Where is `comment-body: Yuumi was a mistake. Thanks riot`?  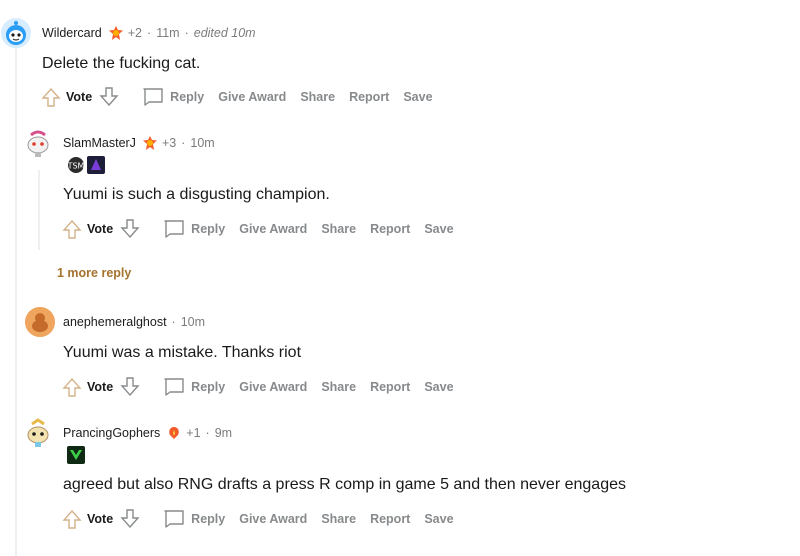 comment-body: Yuumi was a mistake. Thanks riot is located at coordinates (182, 352).